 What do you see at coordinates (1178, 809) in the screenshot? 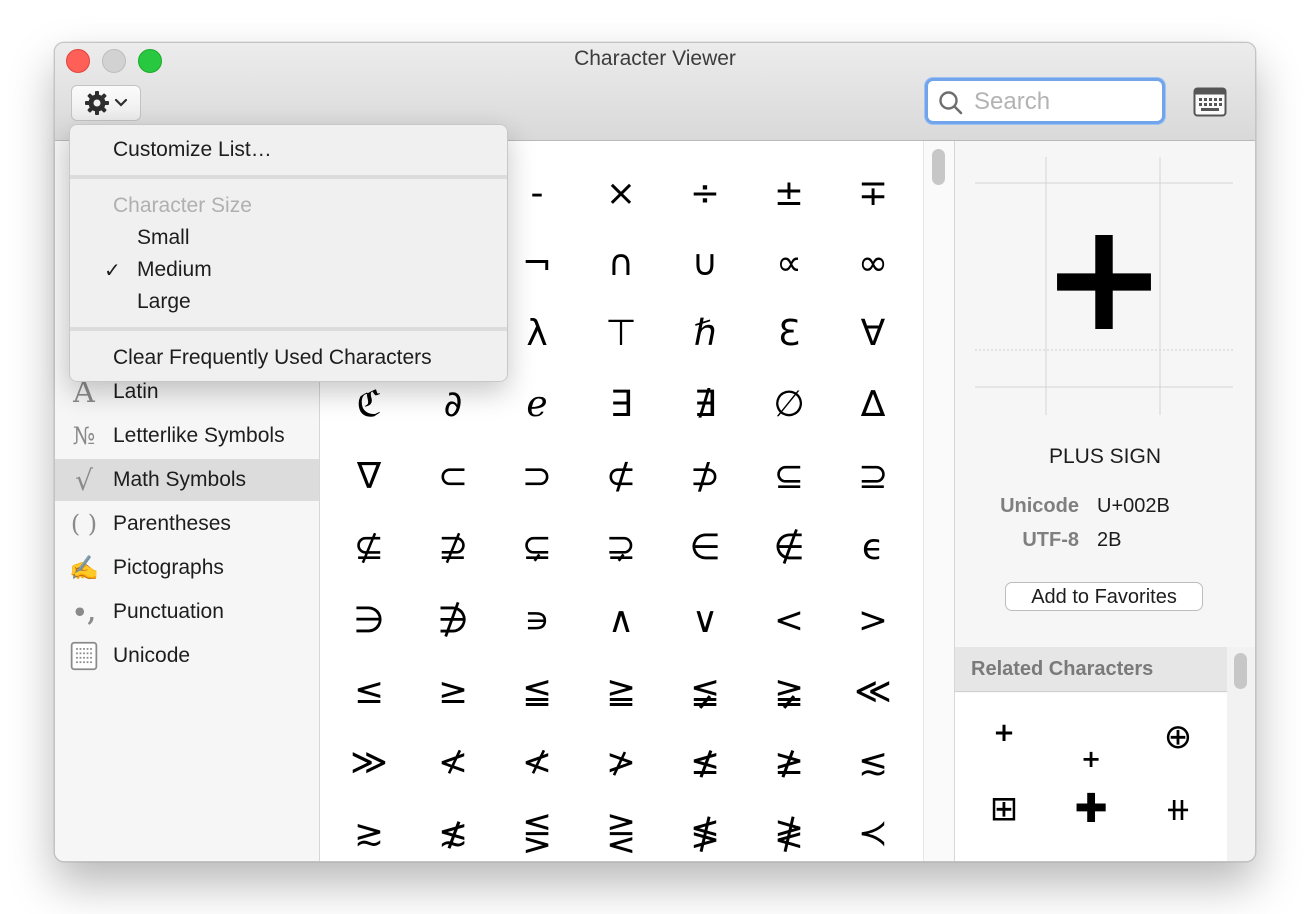
I see `related-char: ⧺` at bounding box center [1178, 809].